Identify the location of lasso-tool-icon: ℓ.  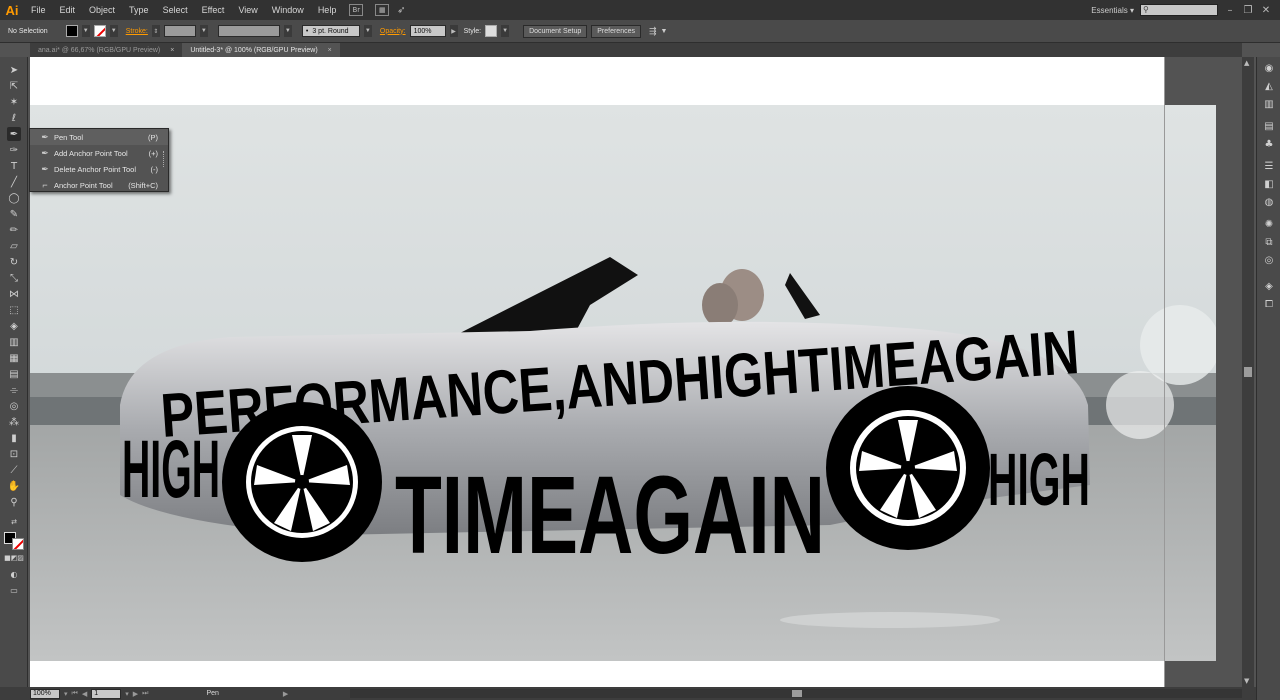
(14, 118).